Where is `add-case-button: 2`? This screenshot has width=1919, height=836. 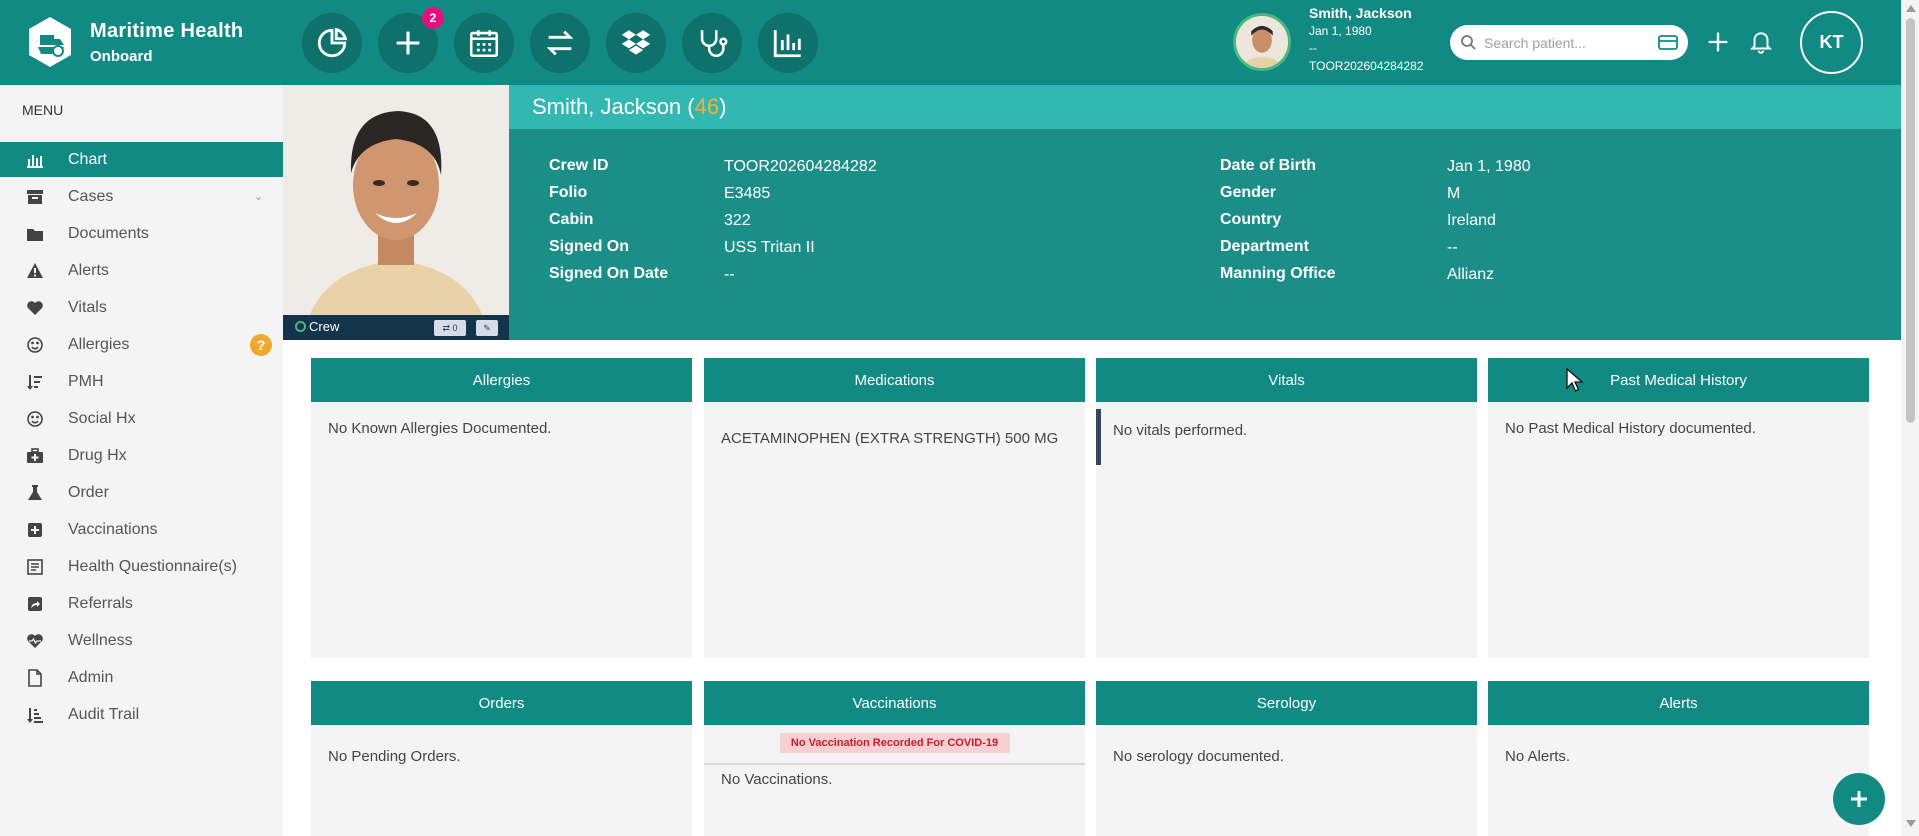 add-case-button: 2 is located at coordinates (411, 40).